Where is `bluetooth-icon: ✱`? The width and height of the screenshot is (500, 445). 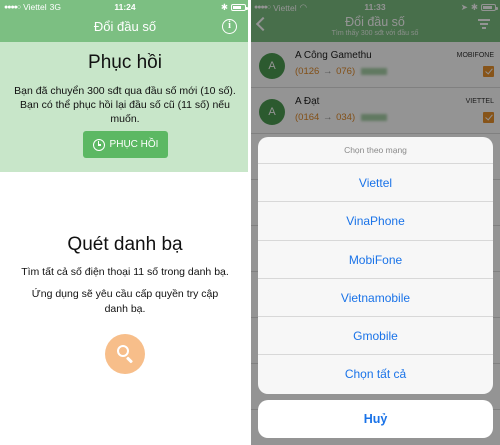 bluetooth-icon: ✱ is located at coordinates (224, 7).